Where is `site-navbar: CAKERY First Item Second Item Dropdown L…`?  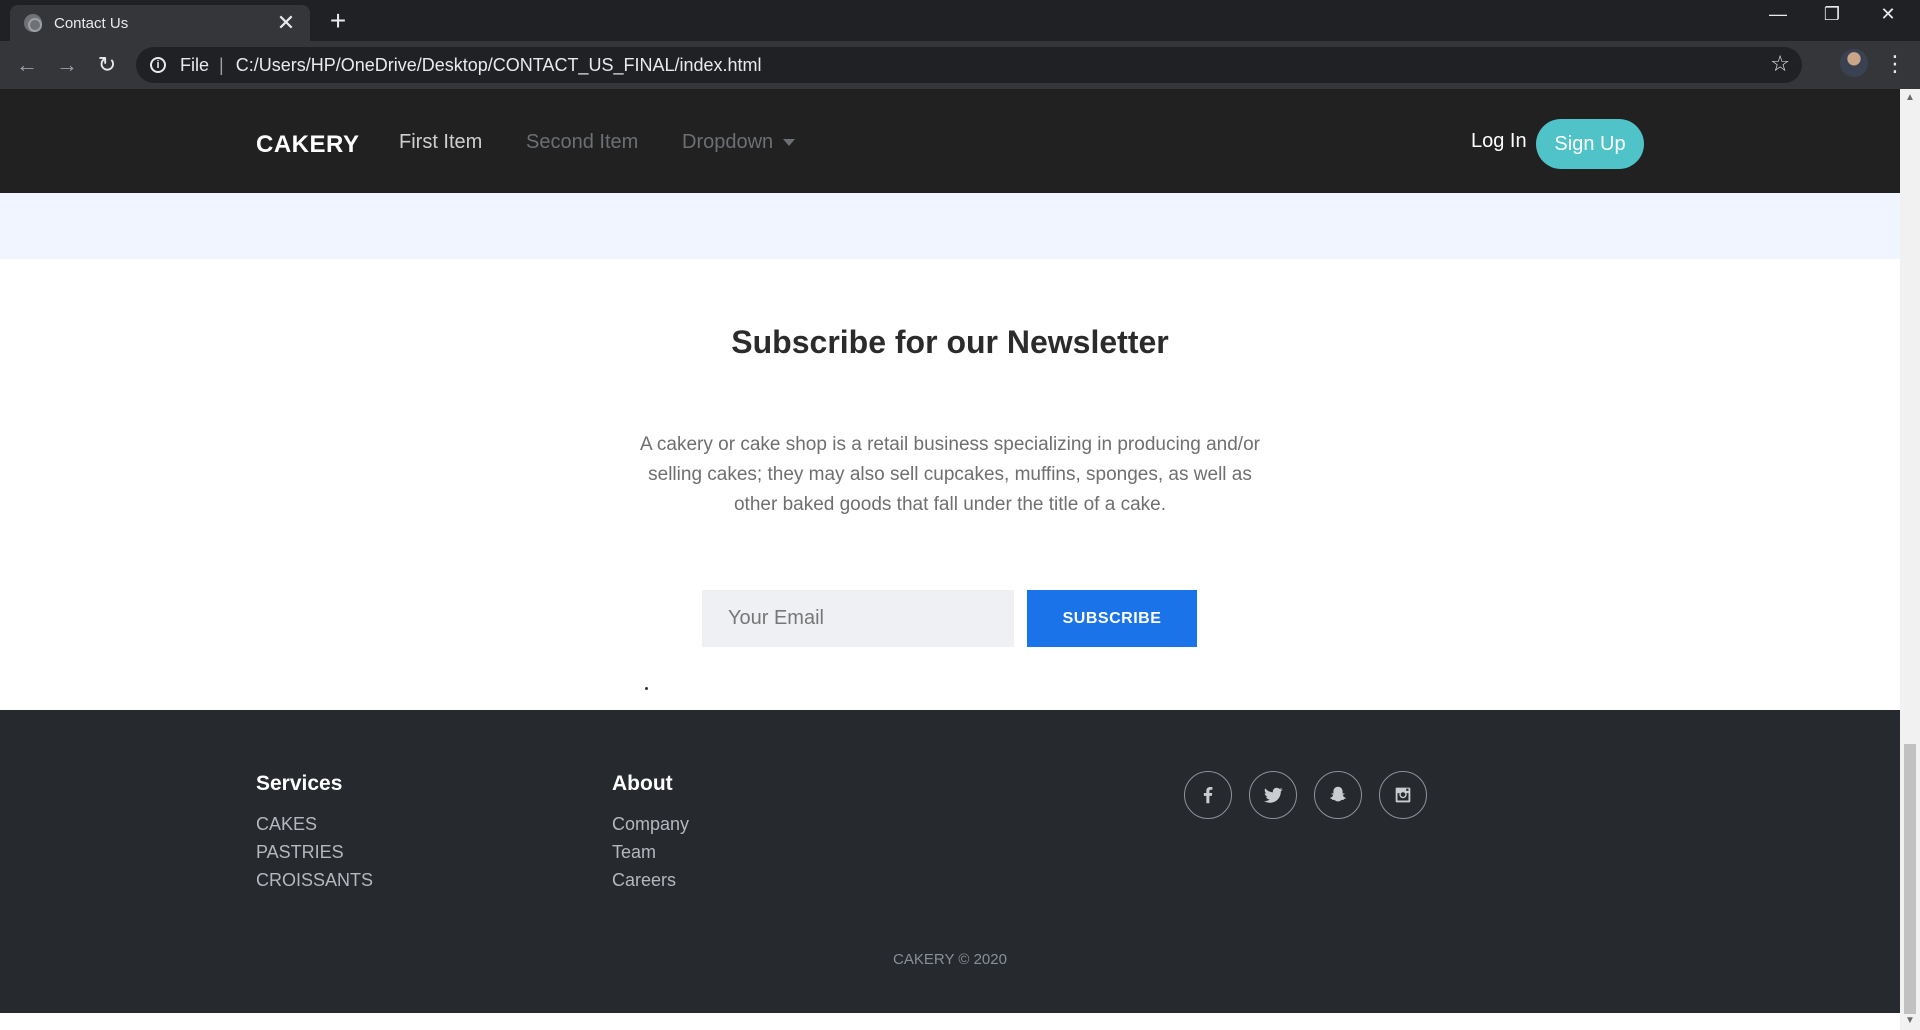 site-navbar: CAKERY First Item Second Item Dropdown L… is located at coordinates (950, 141).